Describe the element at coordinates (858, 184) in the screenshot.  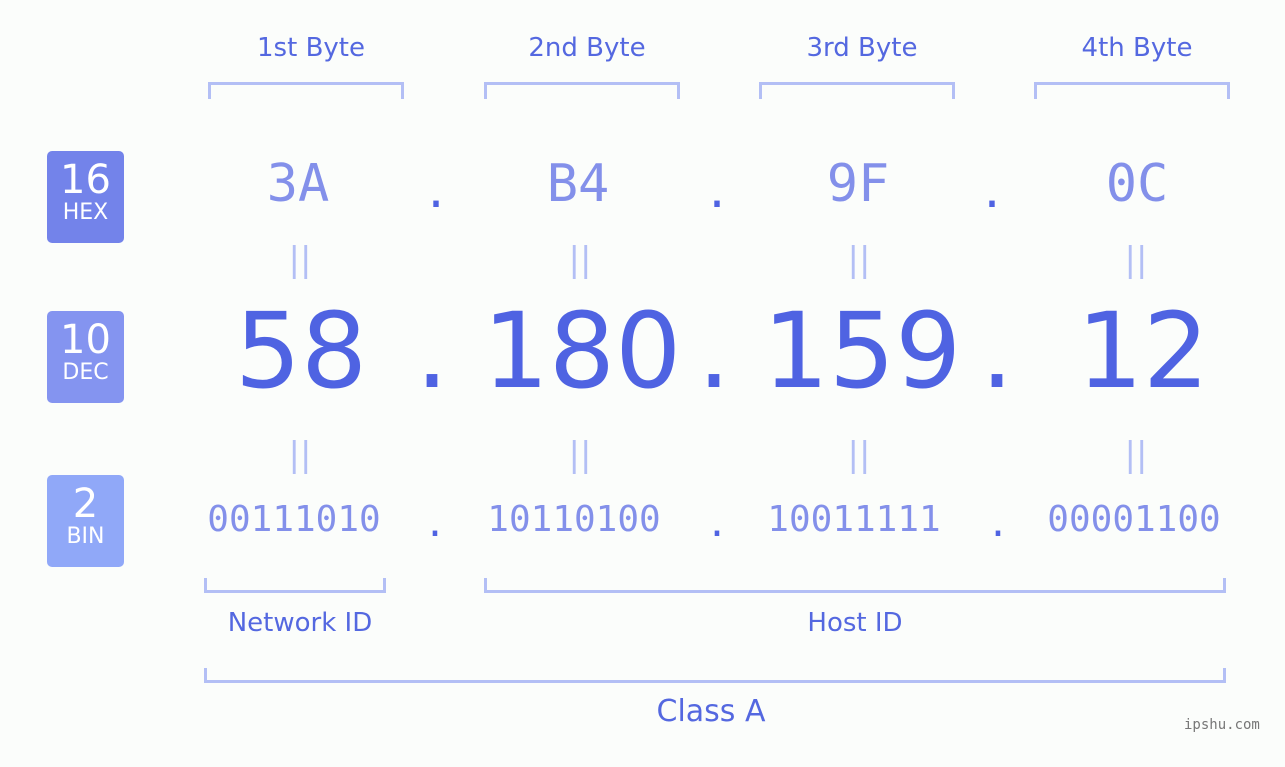
I see `hex-byte-3: 9F` at that location.